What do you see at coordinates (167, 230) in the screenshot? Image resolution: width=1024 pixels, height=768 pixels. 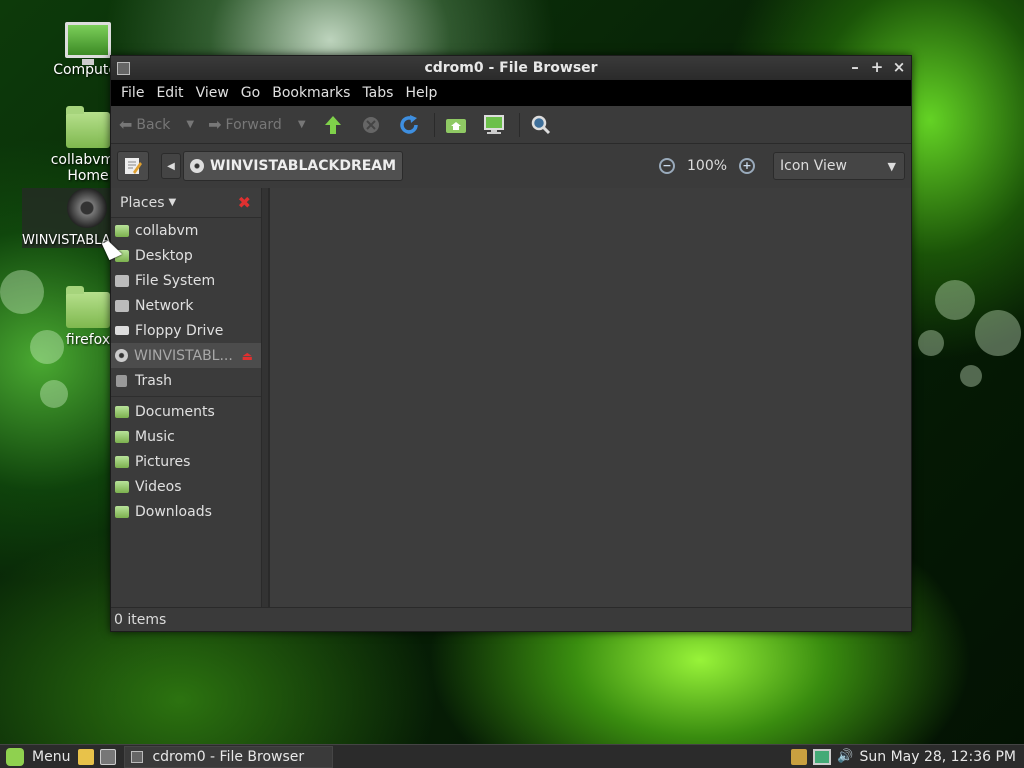 I see `sidebar-item-label: collabvm` at bounding box center [167, 230].